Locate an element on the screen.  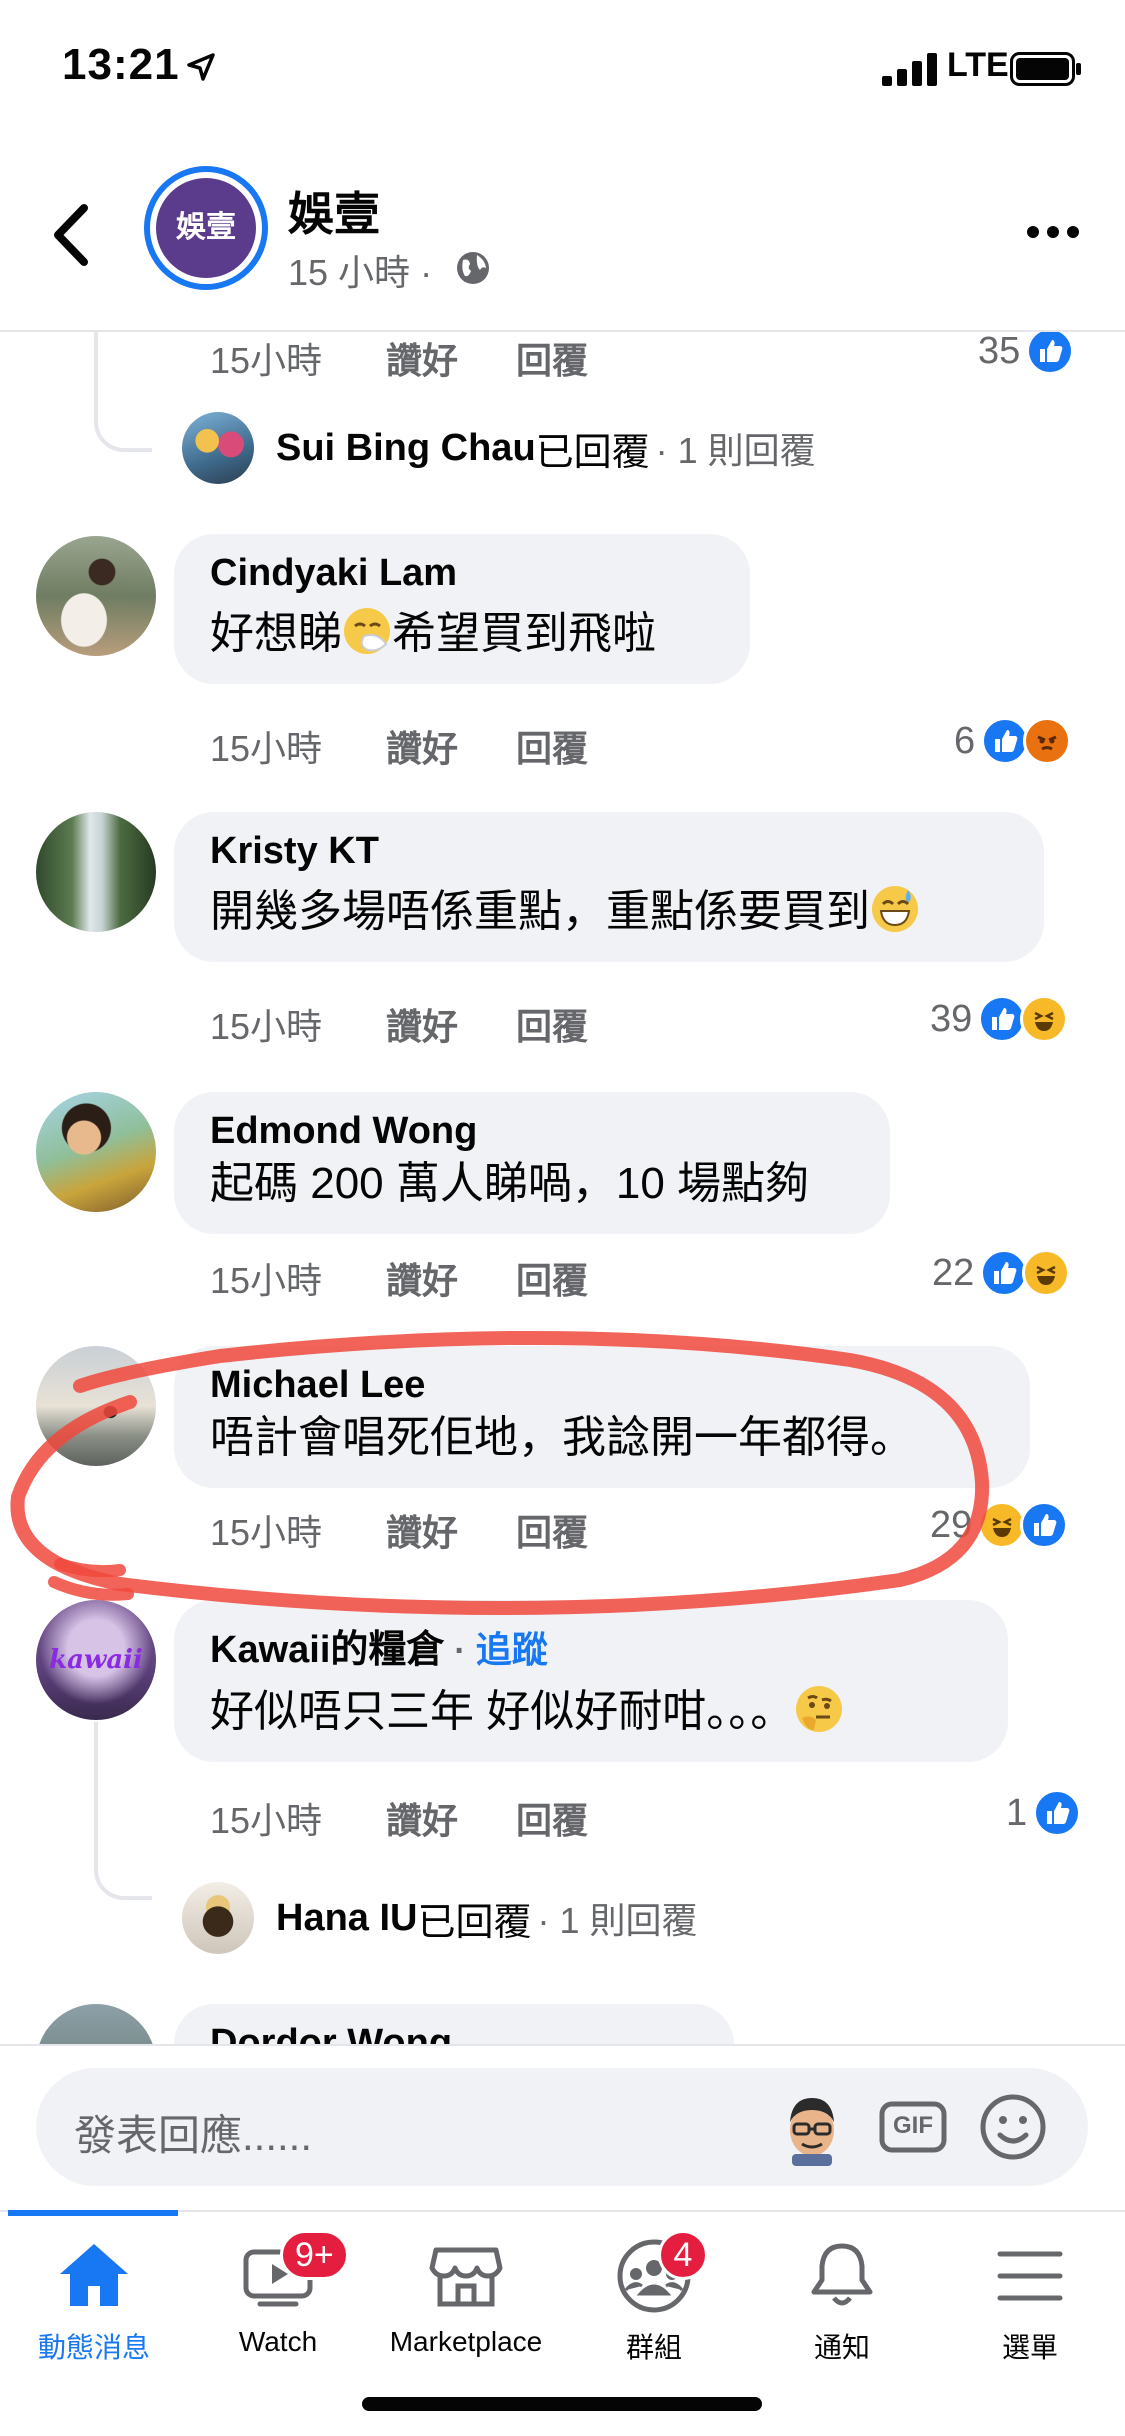
post-time-text: 15 小時 is located at coordinates (349, 272).